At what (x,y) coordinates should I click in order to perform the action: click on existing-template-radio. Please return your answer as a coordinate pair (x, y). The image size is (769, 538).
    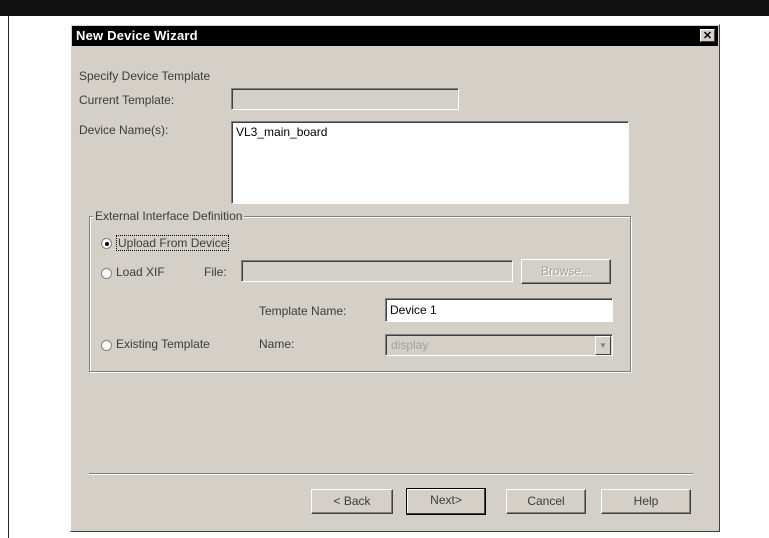
    Looking at the image, I should click on (106, 345).